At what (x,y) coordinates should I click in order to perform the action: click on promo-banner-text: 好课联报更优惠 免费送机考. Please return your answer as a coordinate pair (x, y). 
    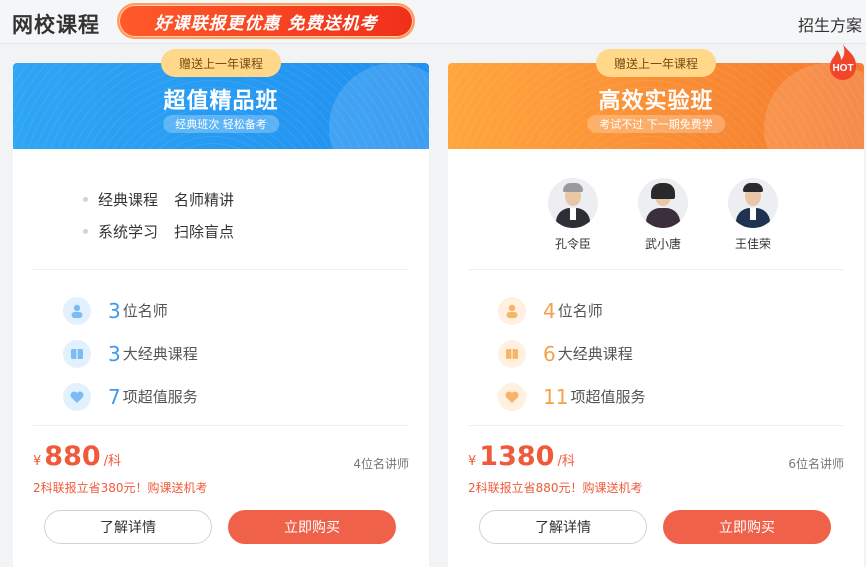
    Looking at the image, I should click on (266, 23).